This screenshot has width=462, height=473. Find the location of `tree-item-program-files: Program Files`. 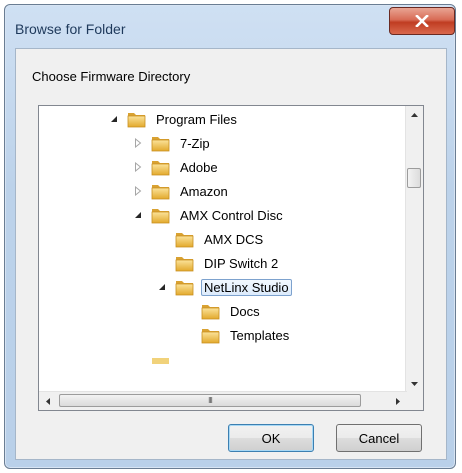

tree-item-program-files: Program Files is located at coordinates (174, 119).